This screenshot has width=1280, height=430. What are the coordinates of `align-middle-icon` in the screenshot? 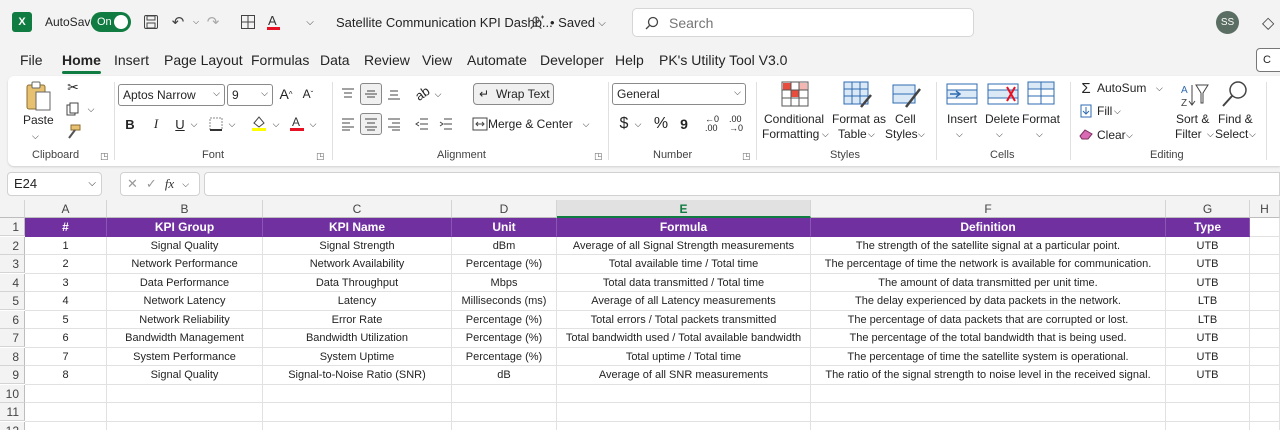 It's located at (371, 94).